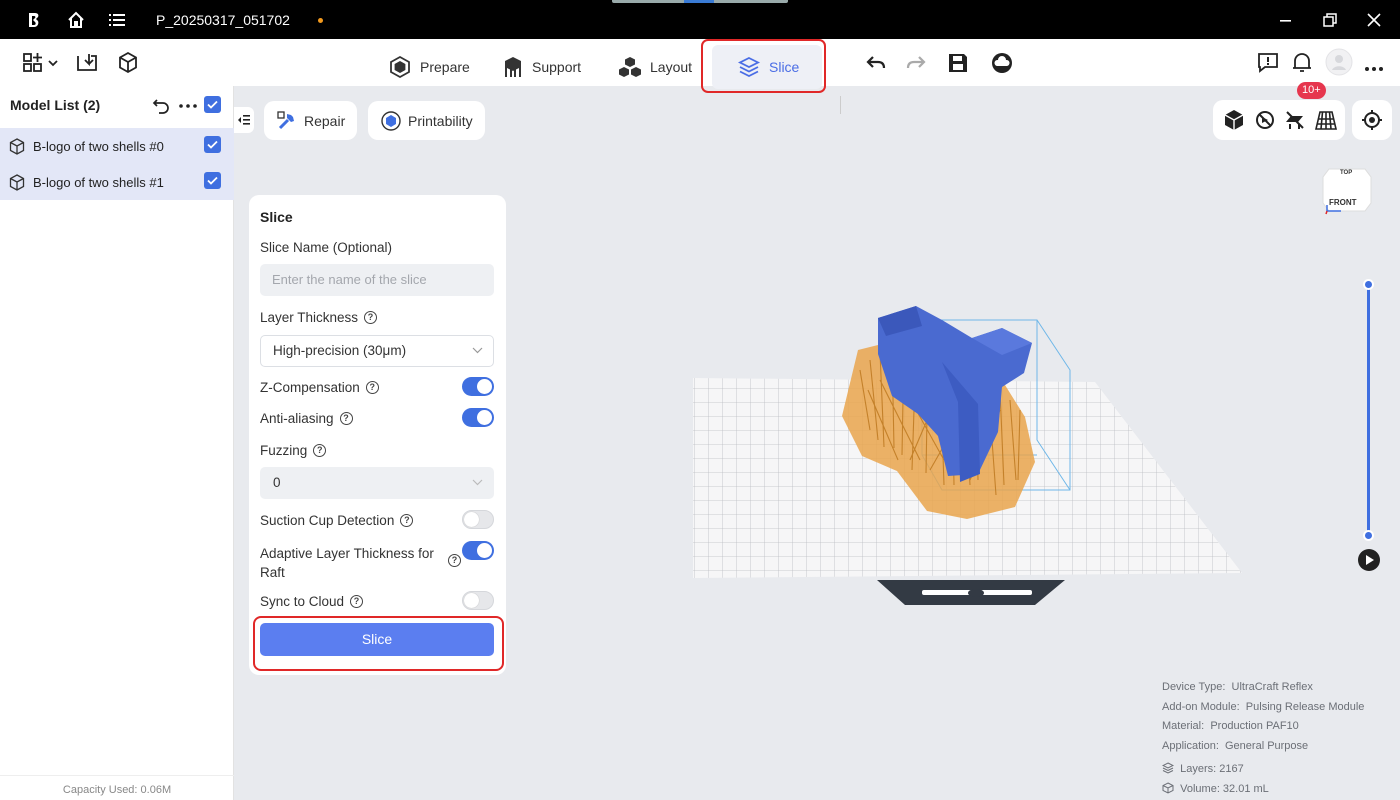  What do you see at coordinates (630, 67) in the screenshot?
I see `layout-icon` at bounding box center [630, 67].